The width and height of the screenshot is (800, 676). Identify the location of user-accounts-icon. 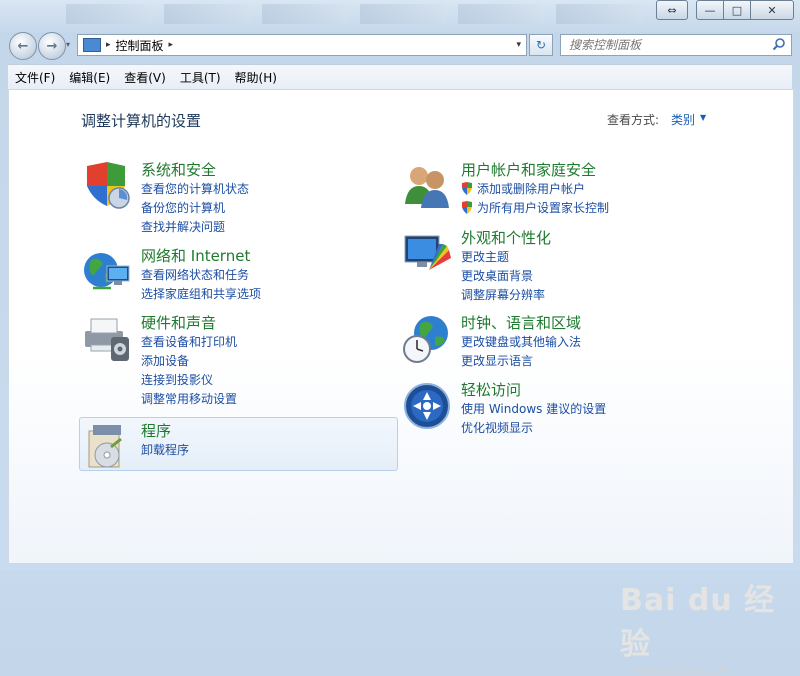
(427, 187).